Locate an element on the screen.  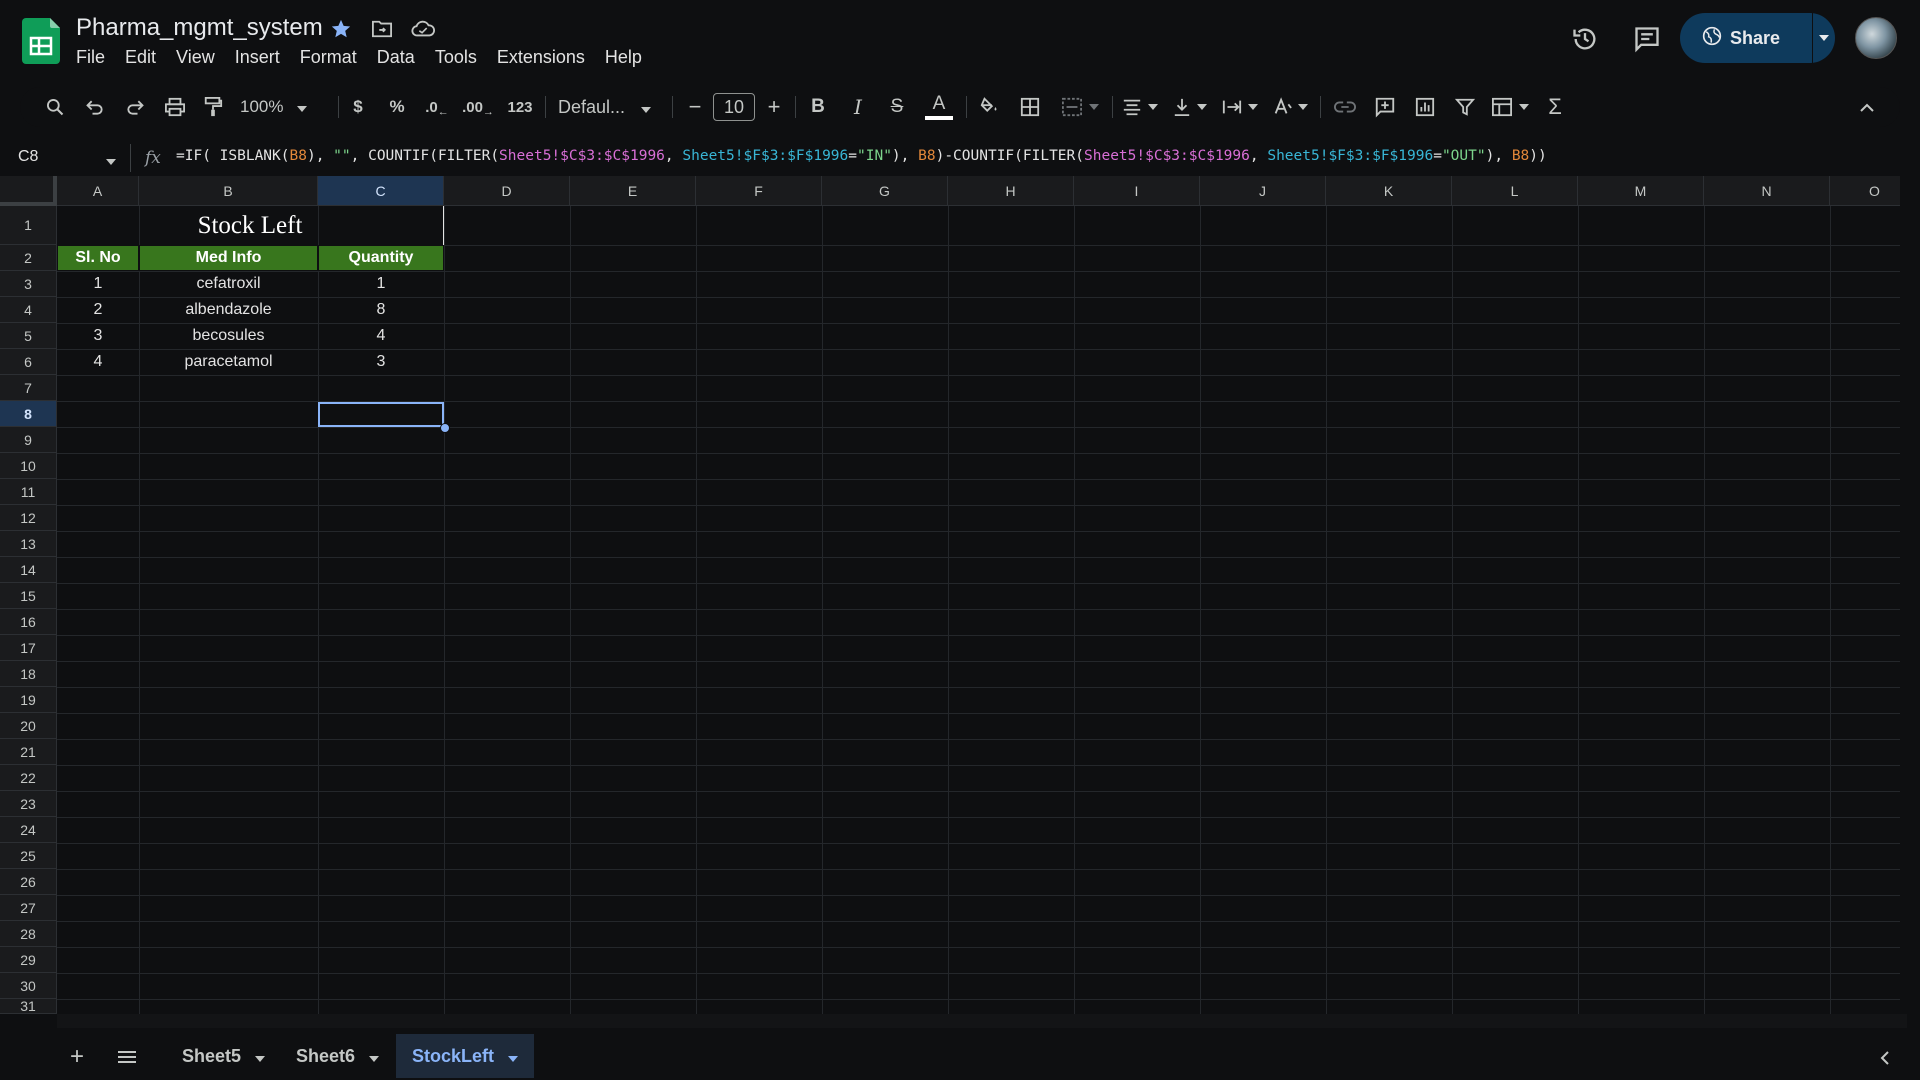
row-header-22: 22 is located at coordinates (28, 778).